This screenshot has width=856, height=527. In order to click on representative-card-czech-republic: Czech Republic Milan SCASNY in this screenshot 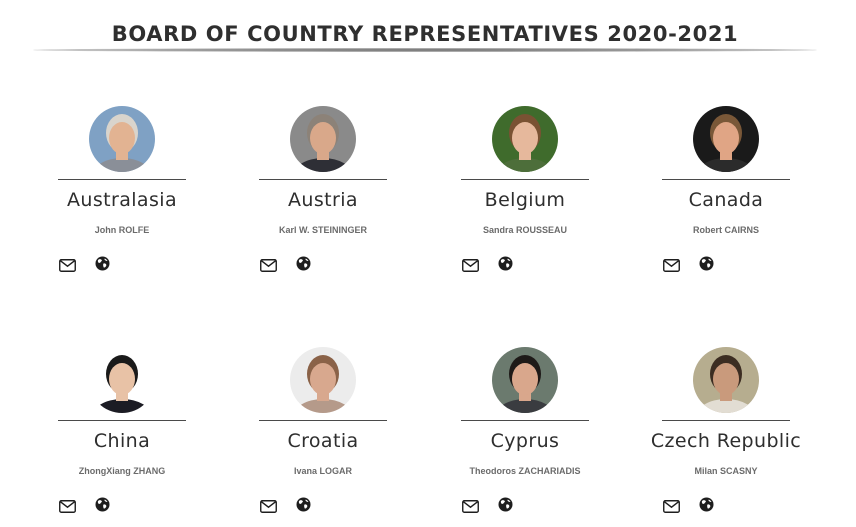, I will do `click(726, 437)`.